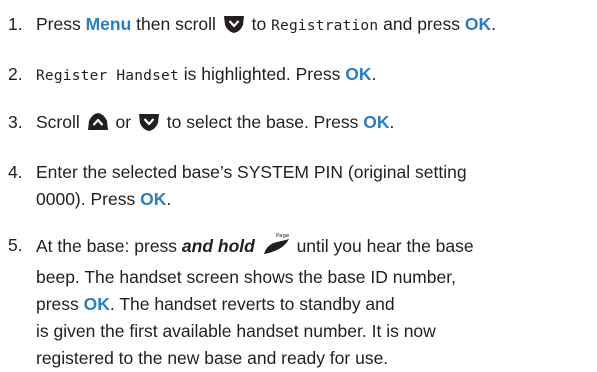 The width and height of the screenshot is (597, 372). I want to click on step-text: then scroll, so click(176, 24).